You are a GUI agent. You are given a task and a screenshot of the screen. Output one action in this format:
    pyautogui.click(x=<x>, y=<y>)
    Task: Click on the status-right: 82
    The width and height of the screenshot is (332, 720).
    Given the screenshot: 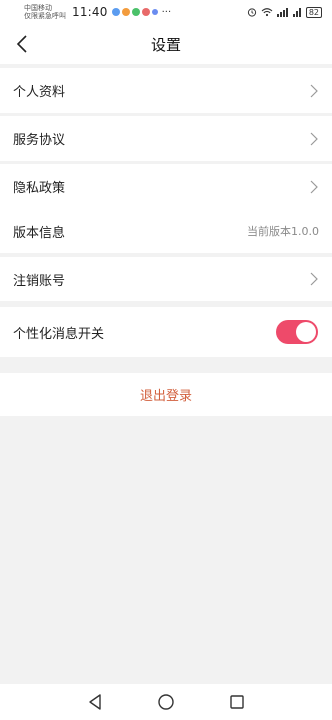 What is the action you would take?
    pyautogui.click(x=284, y=12)
    